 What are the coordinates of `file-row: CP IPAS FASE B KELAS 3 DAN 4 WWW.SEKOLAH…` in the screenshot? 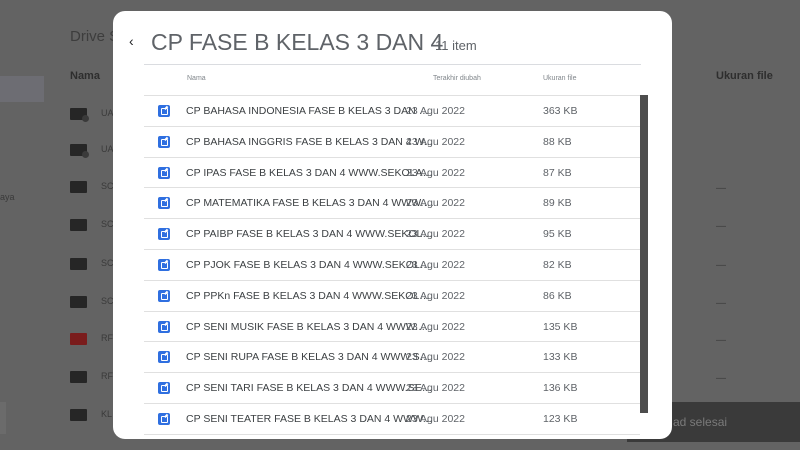 It's located at (392, 173).